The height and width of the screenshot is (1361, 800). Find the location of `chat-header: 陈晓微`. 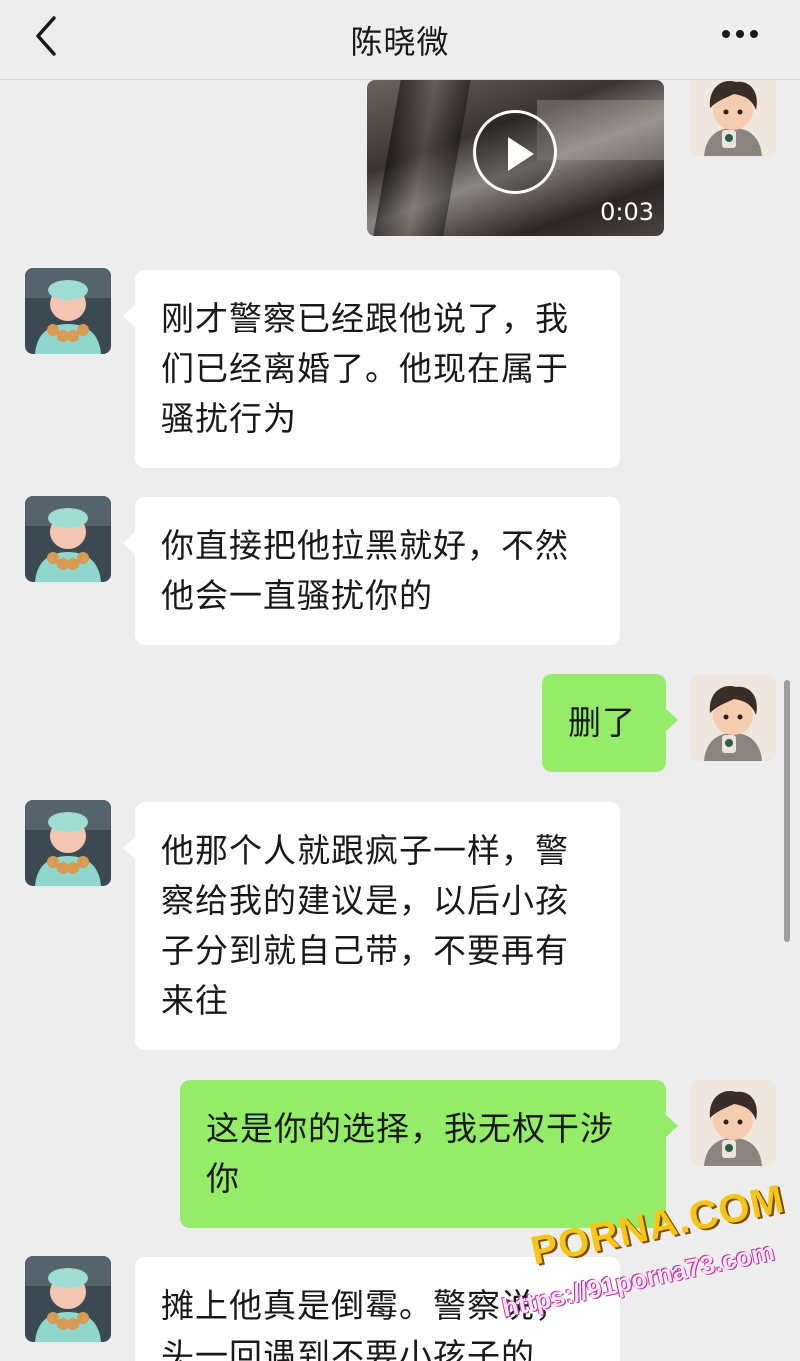

chat-header: 陈晓微 is located at coordinates (400, 40).